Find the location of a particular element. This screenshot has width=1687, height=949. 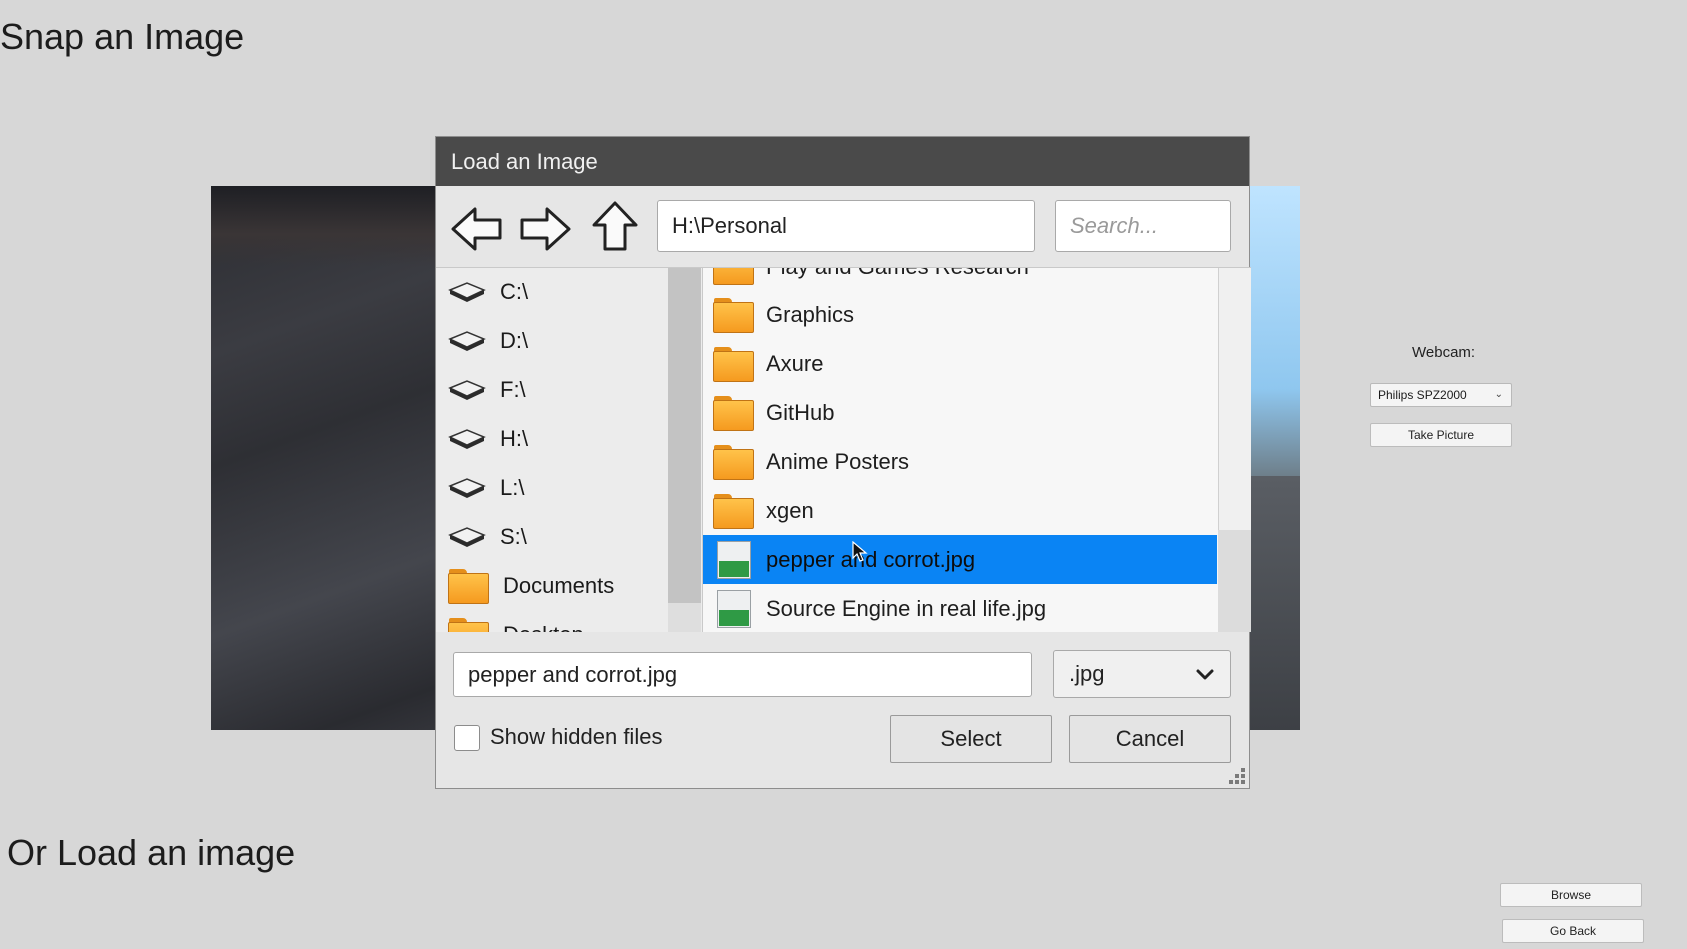

resize-grip-icon is located at coordinates (1237, 776).